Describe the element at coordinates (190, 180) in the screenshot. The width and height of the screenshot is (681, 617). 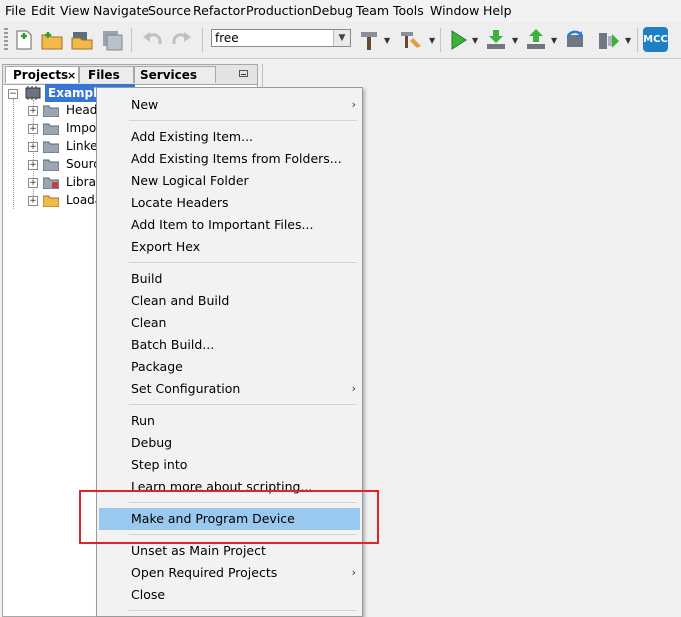
I see `menu-item-label: New Logical Folder` at that location.